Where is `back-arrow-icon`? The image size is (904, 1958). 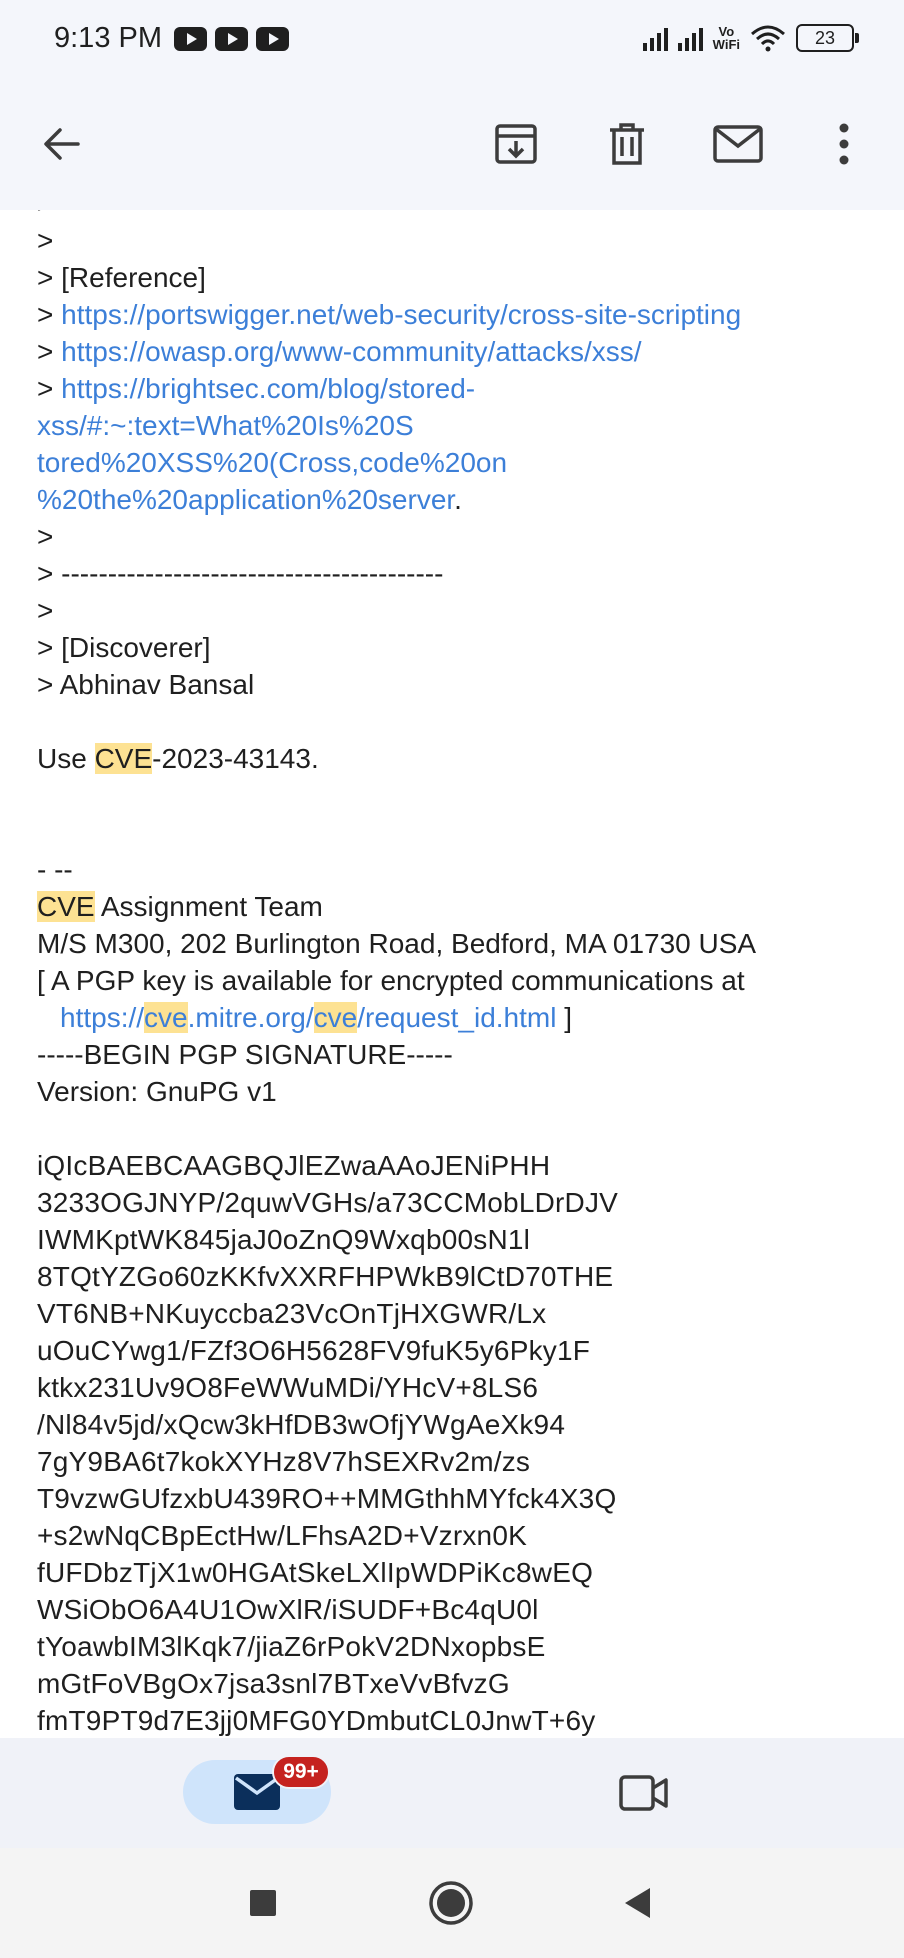
back-arrow-icon is located at coordinates (62, 144).